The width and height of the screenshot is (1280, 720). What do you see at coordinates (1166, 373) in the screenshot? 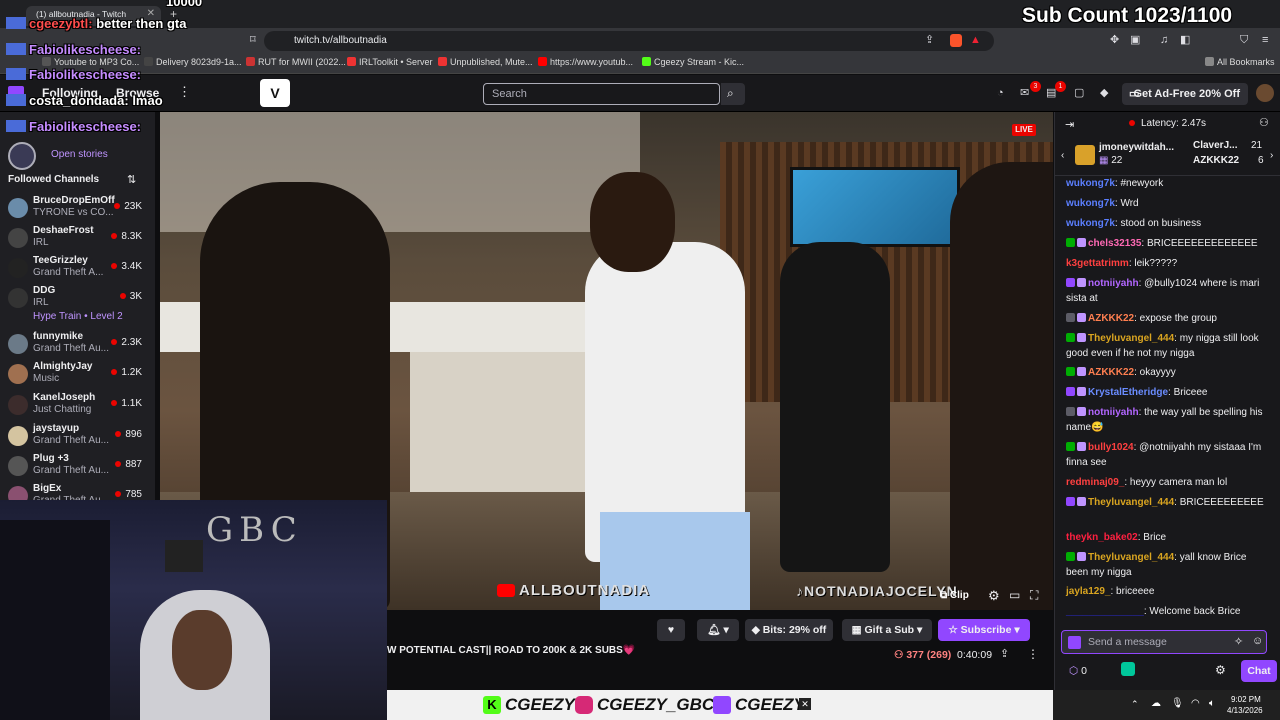
I see `chat-message: AZKKK22: okayyyy` at bounding box center [1166, 373].